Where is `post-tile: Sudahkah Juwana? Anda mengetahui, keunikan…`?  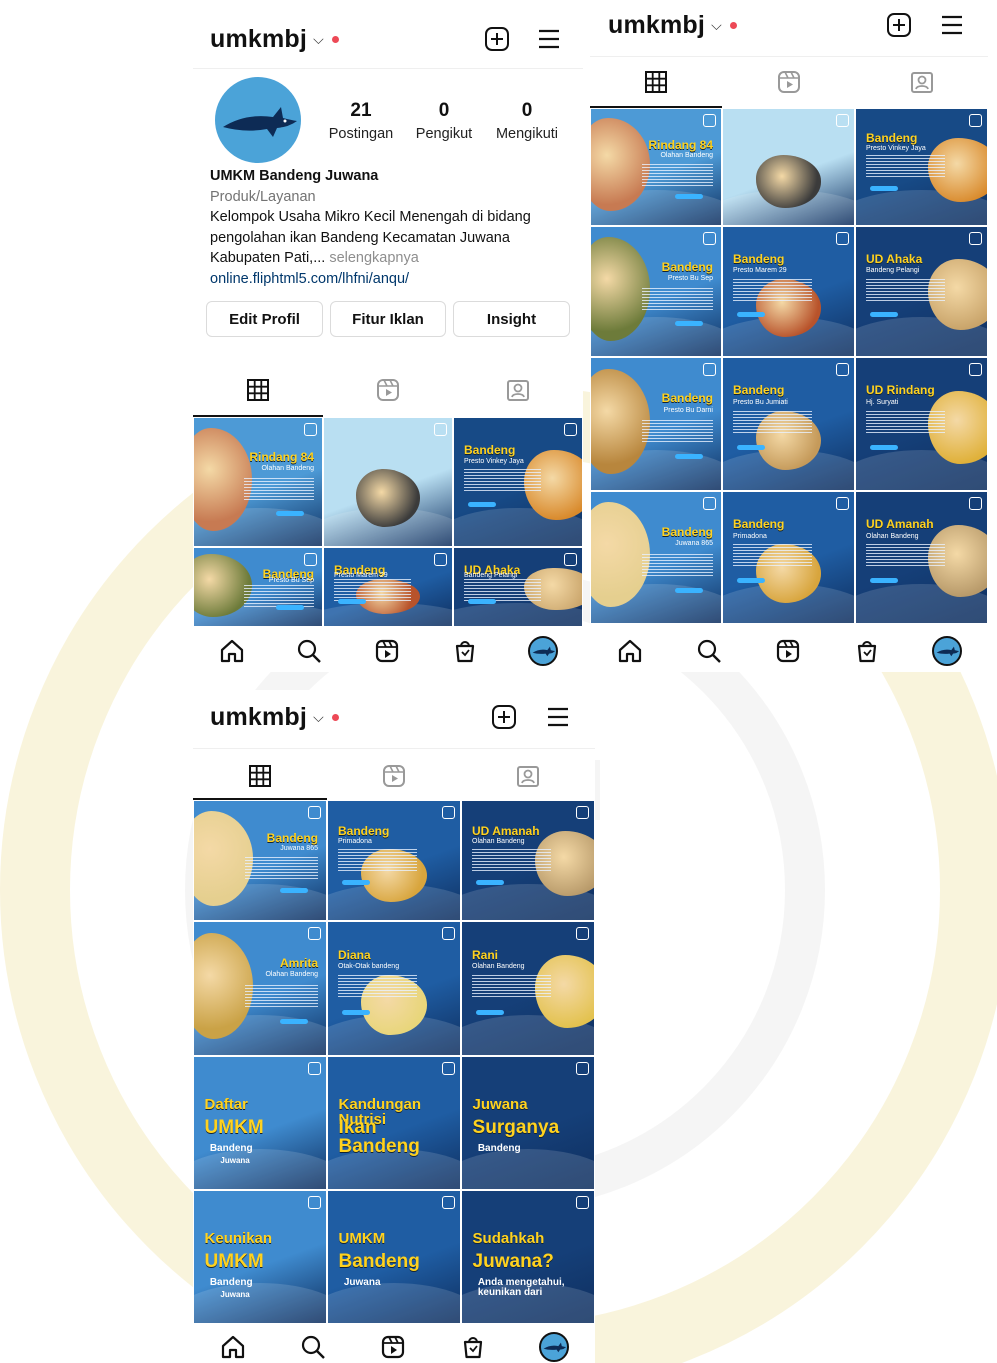 post-tile: Sudahkah Juwana? Anda mengetahui, keunikan… is located at coordinates (528, 1257).